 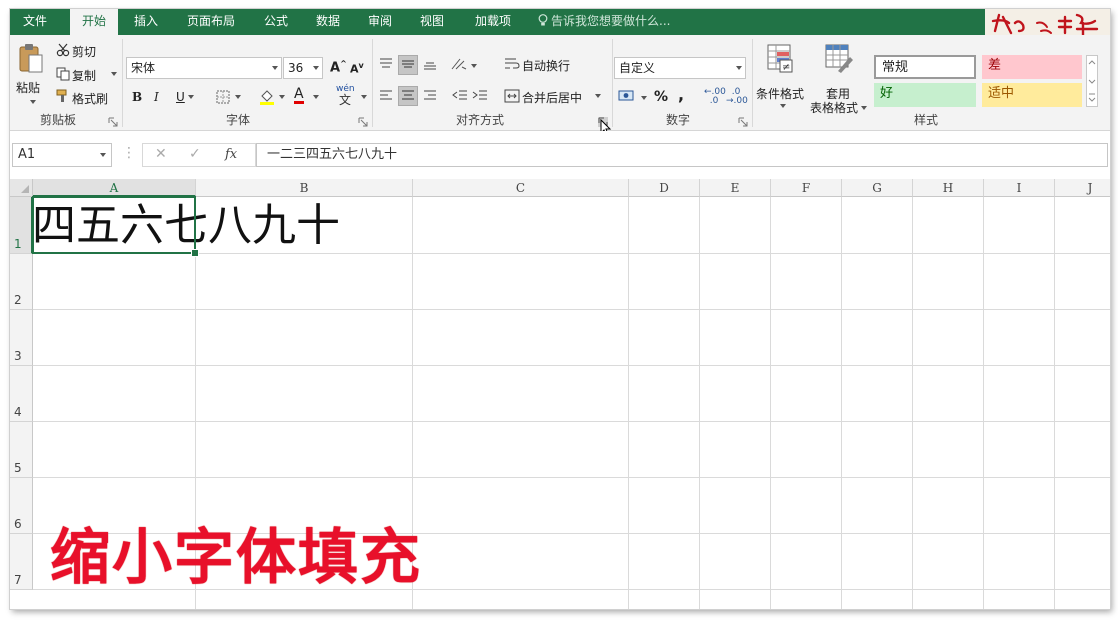 I want to click on fill-color-dropdown-arrow, so click(x=282, y=97).